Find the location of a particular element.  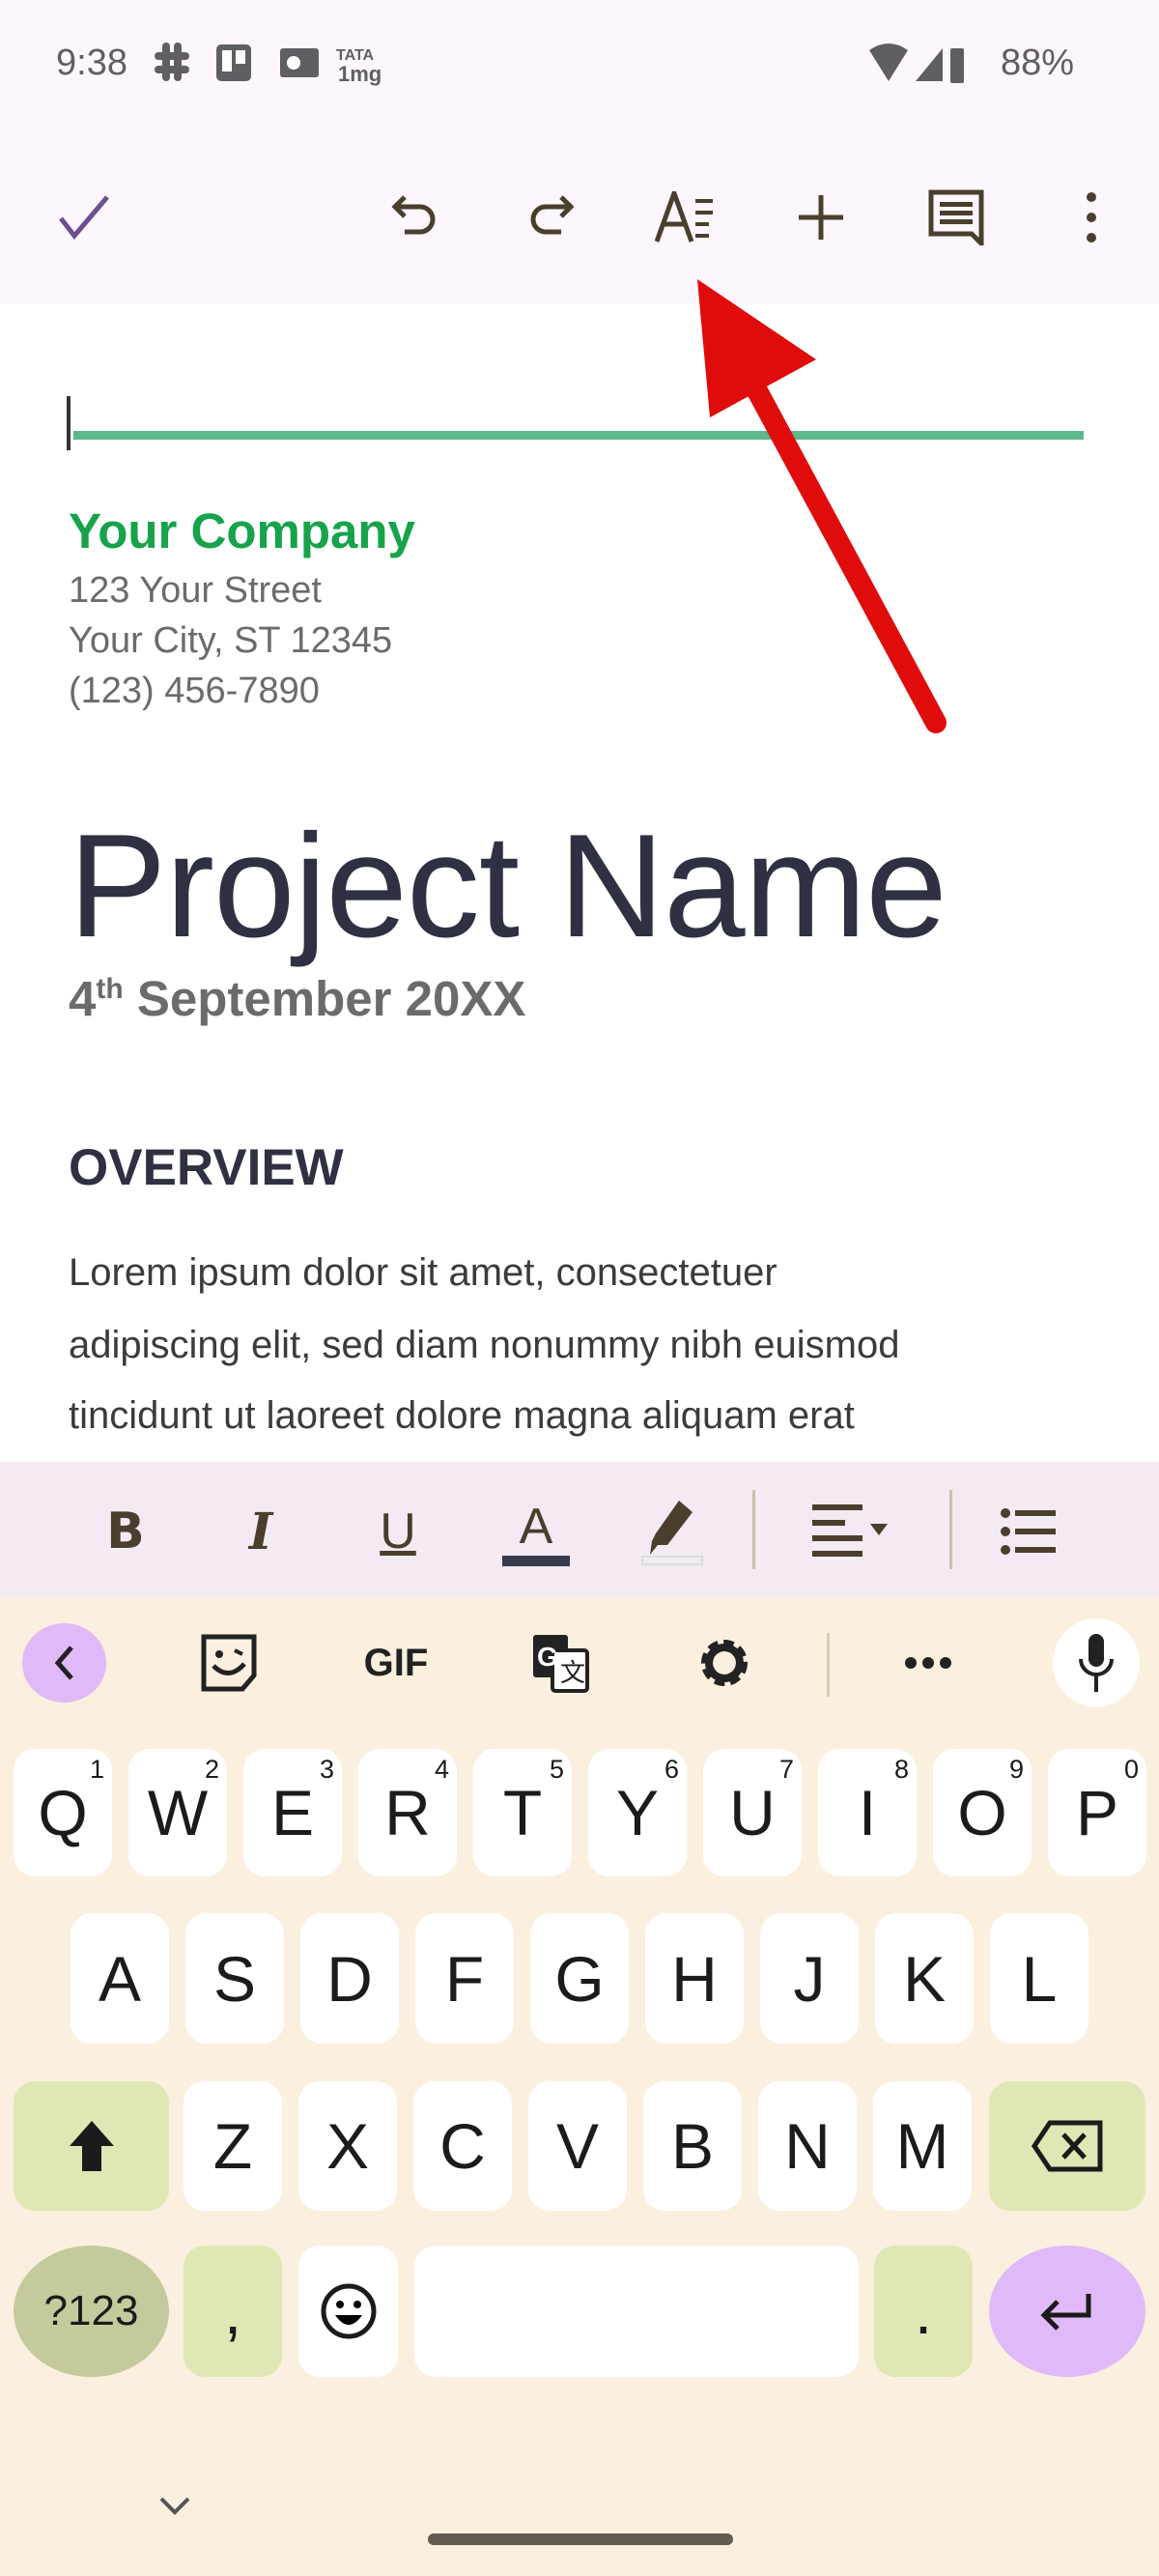

toolbar-divider is located at coordinates (950, 1530).